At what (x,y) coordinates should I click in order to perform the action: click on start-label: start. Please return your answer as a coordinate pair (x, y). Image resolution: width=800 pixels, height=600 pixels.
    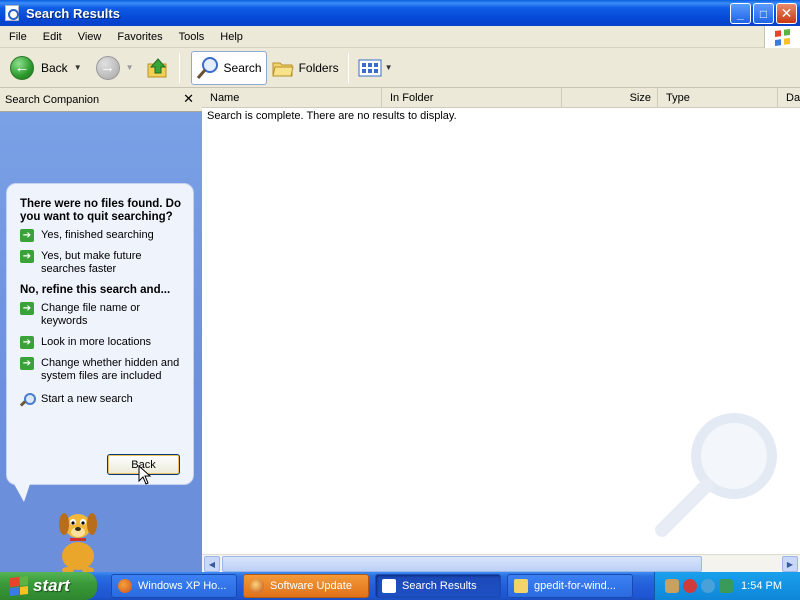
    Looking at the image, I should click on (51, 585).